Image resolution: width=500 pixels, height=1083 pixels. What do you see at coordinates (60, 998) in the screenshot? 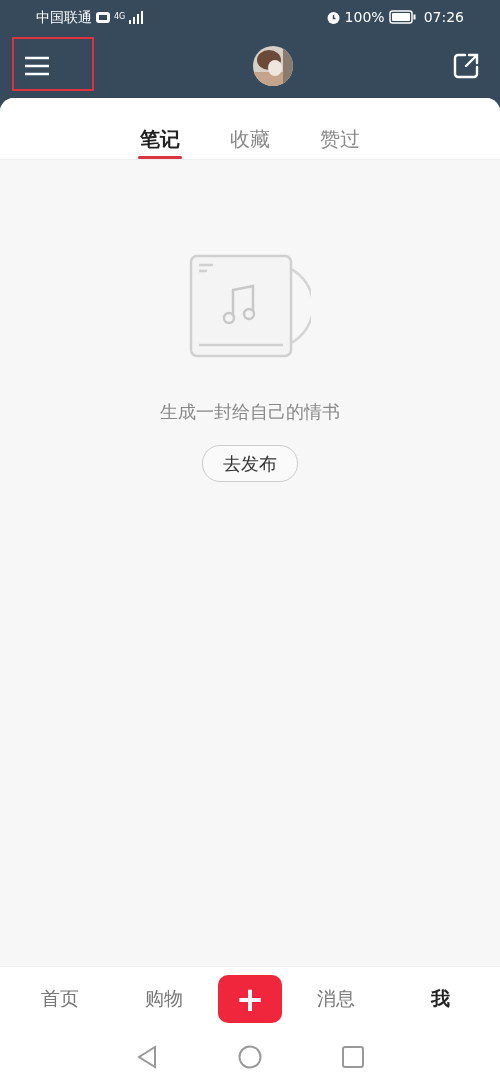
I see `nav-tab: 首页` at bounding box center [60, 998].